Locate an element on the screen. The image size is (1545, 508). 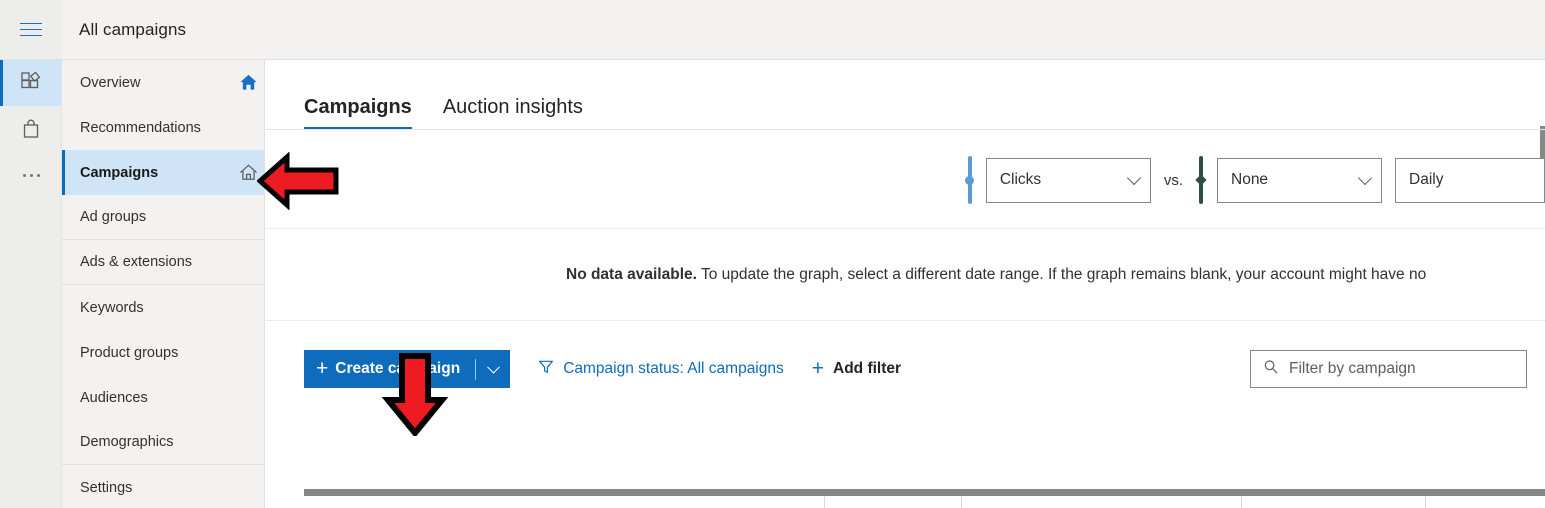
add-filter-label: Add filter is located at coordinates (867, 368).